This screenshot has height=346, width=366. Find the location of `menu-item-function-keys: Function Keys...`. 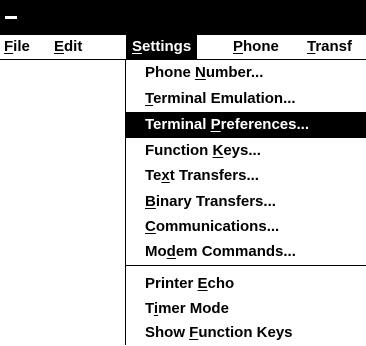

menu-item-function-keys: Function Keys... is located at coordinates (246, 151).